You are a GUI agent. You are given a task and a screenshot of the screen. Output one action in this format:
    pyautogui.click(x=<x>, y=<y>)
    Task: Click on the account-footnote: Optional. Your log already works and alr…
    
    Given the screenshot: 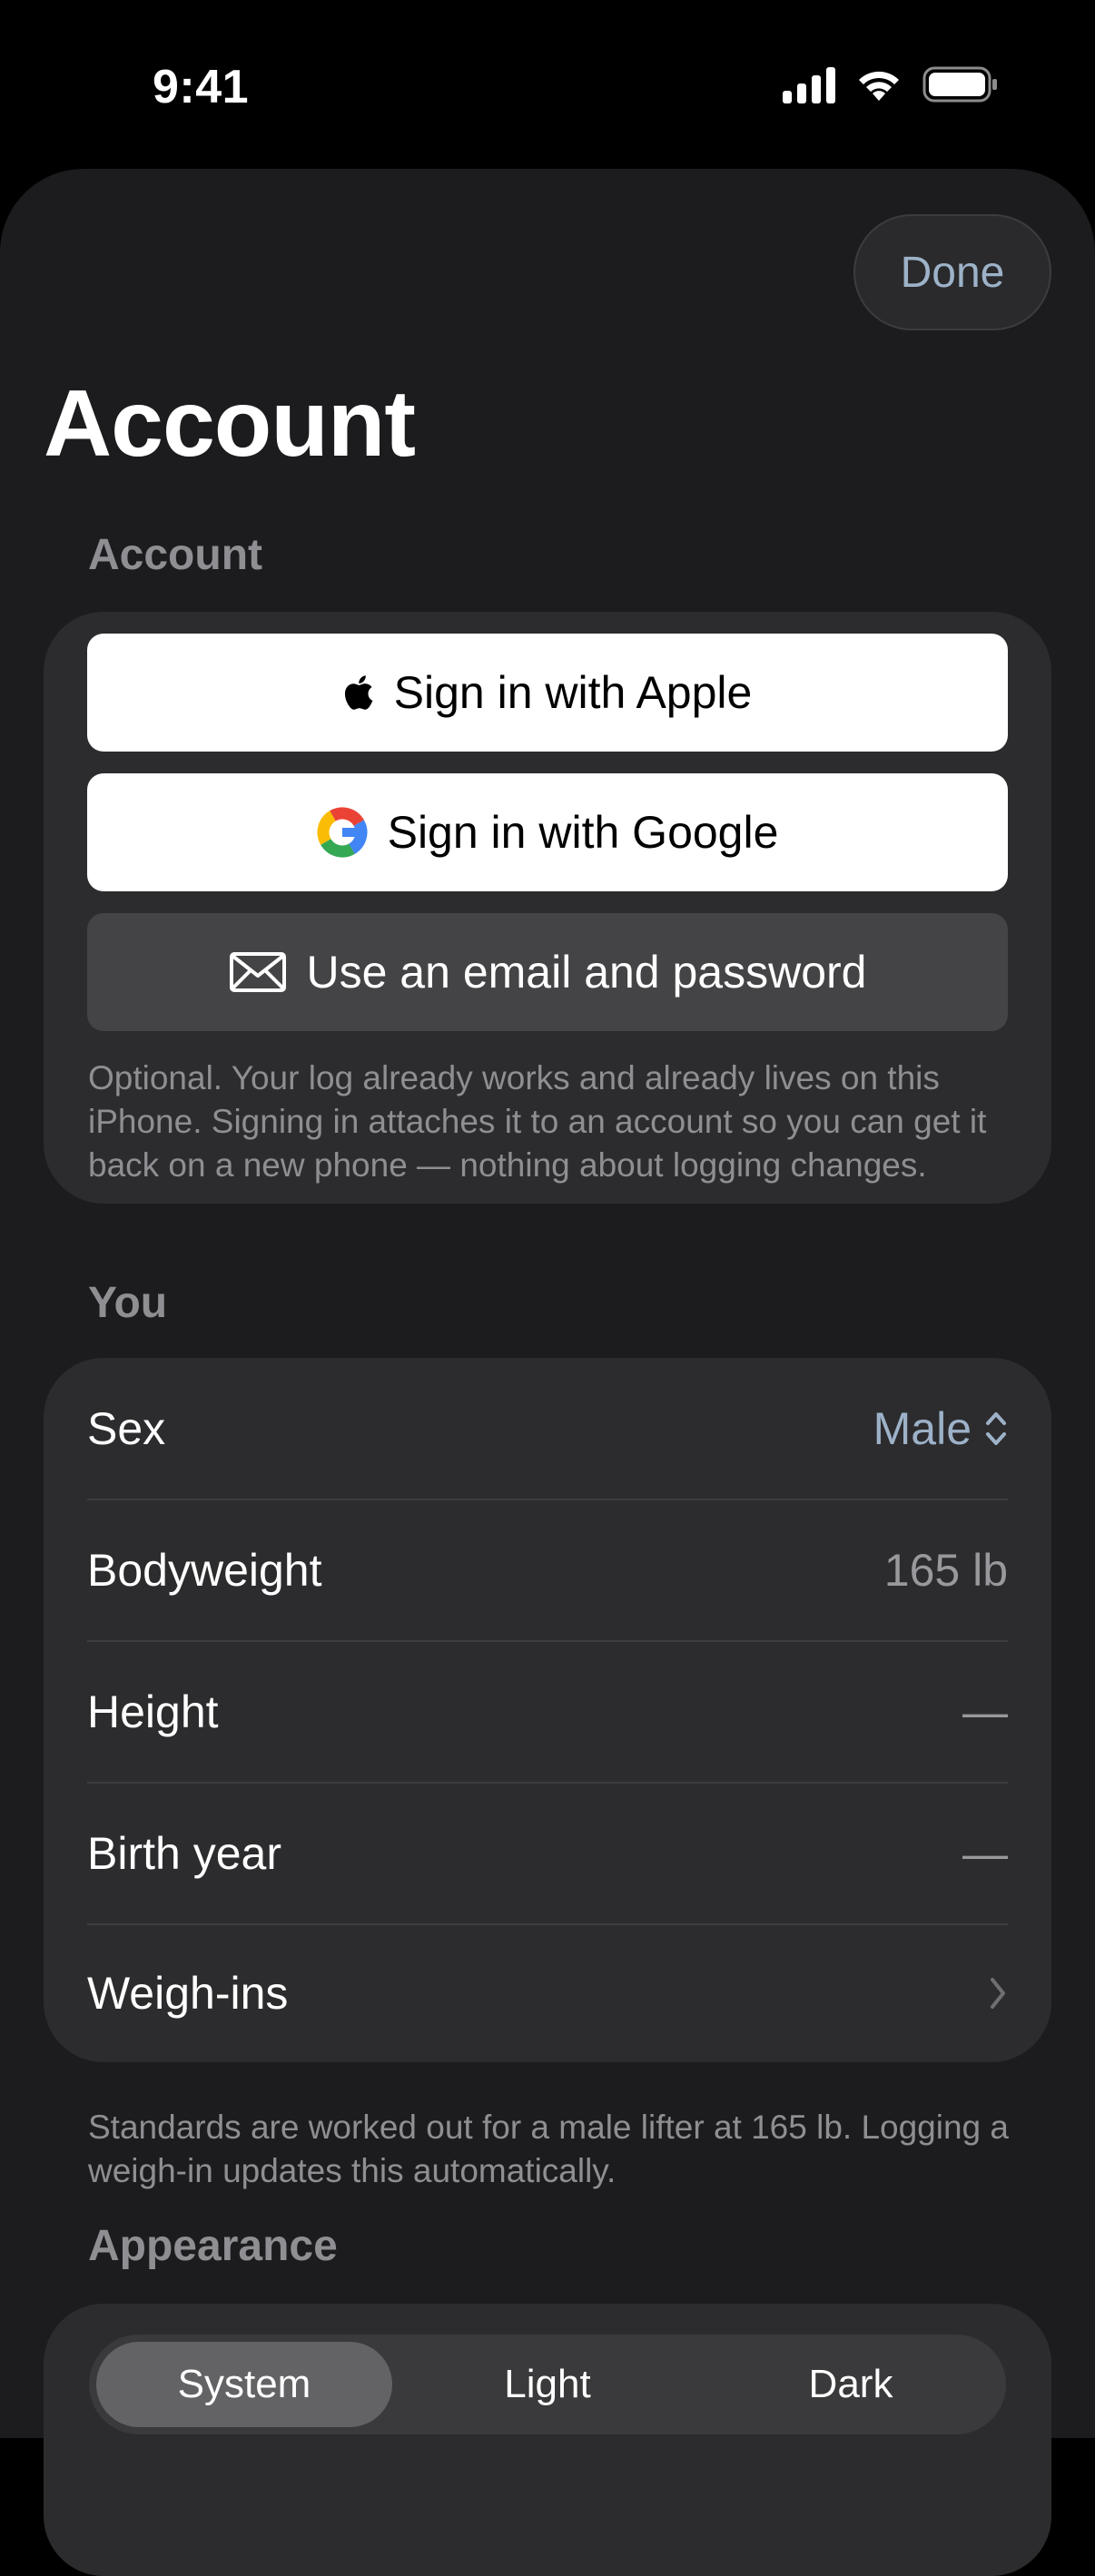 What is the action you would take?
    pyautogui.click(x=537, y=1121)
    